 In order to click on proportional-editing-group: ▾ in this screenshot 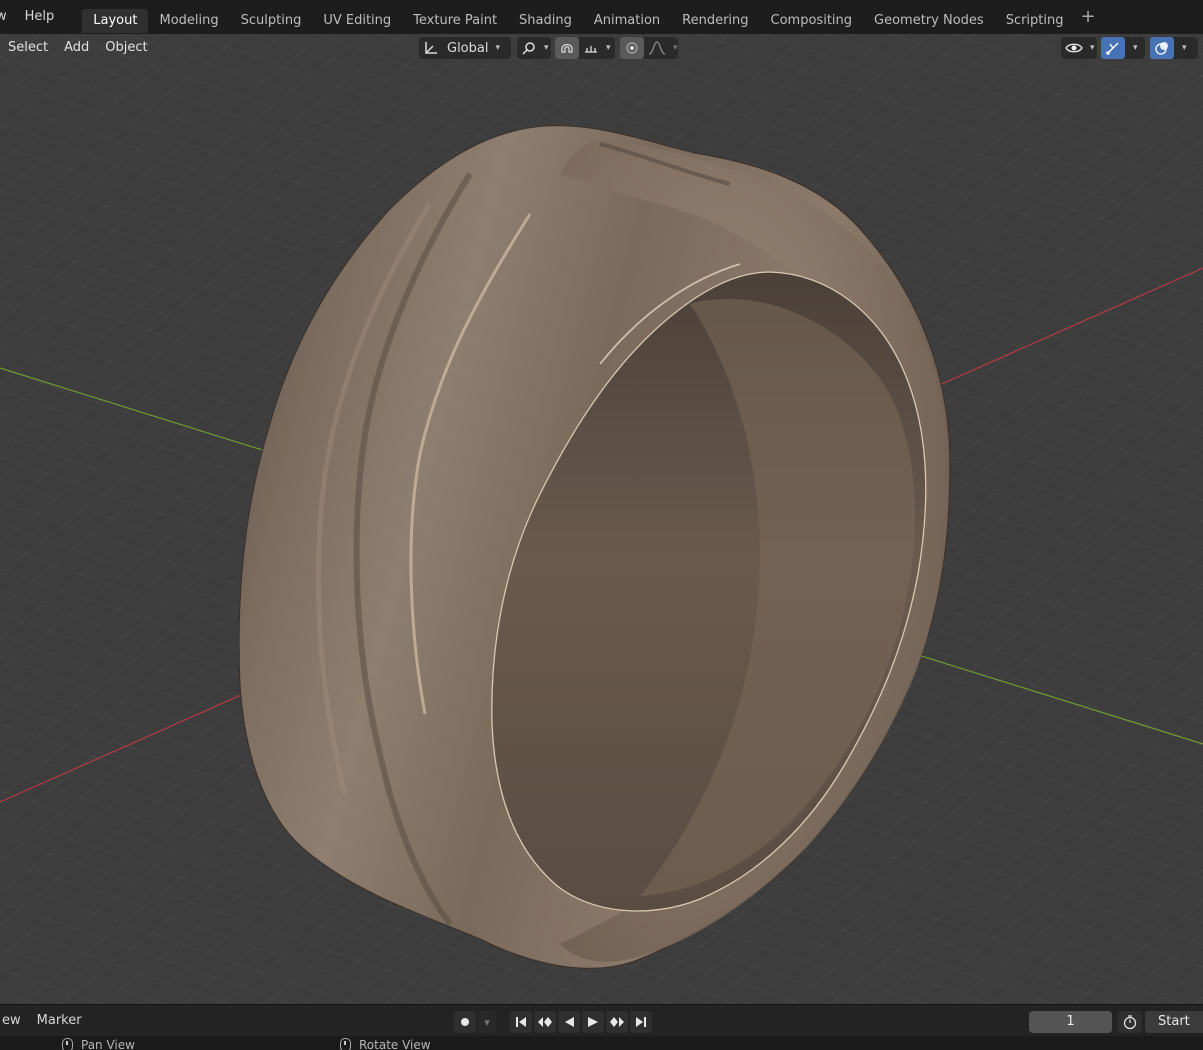, I will do `click(649, 48)`.